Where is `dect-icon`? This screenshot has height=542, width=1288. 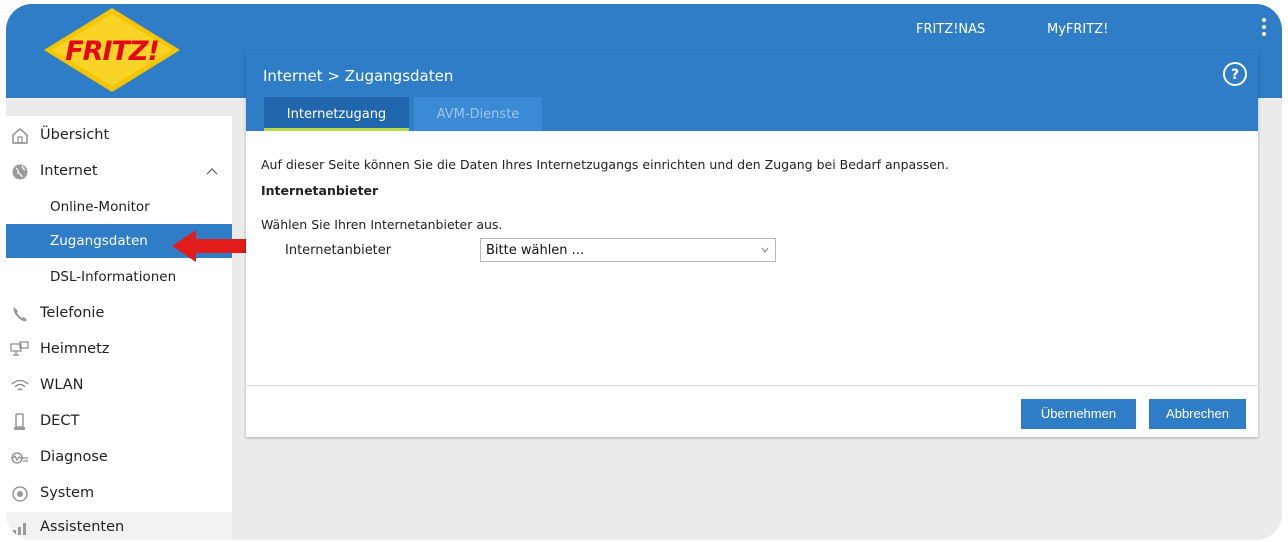 dect-icon is located at coordinates (19, 421).